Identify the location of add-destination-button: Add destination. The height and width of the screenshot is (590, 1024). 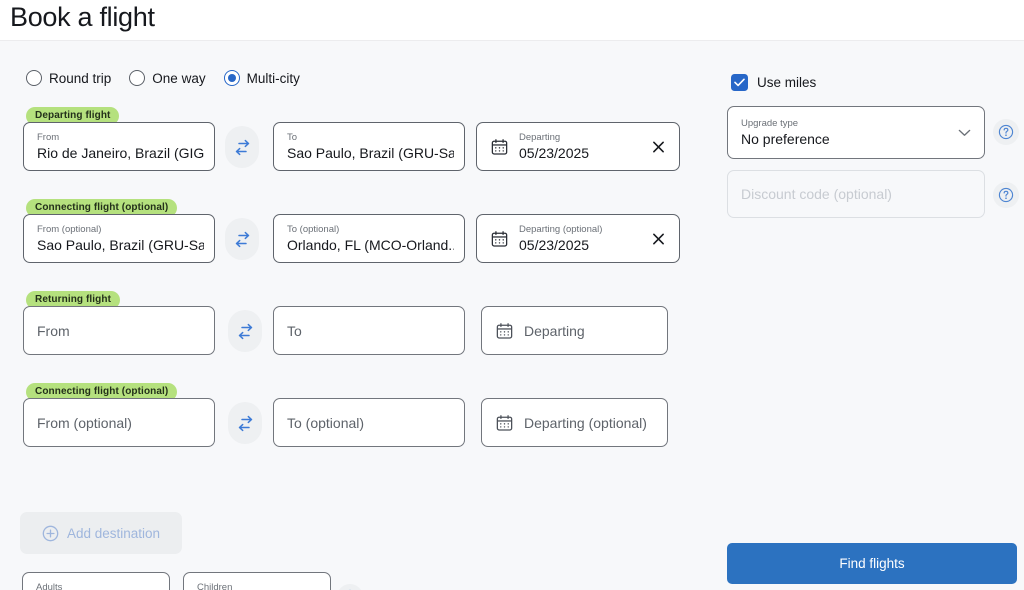
(101, 533).